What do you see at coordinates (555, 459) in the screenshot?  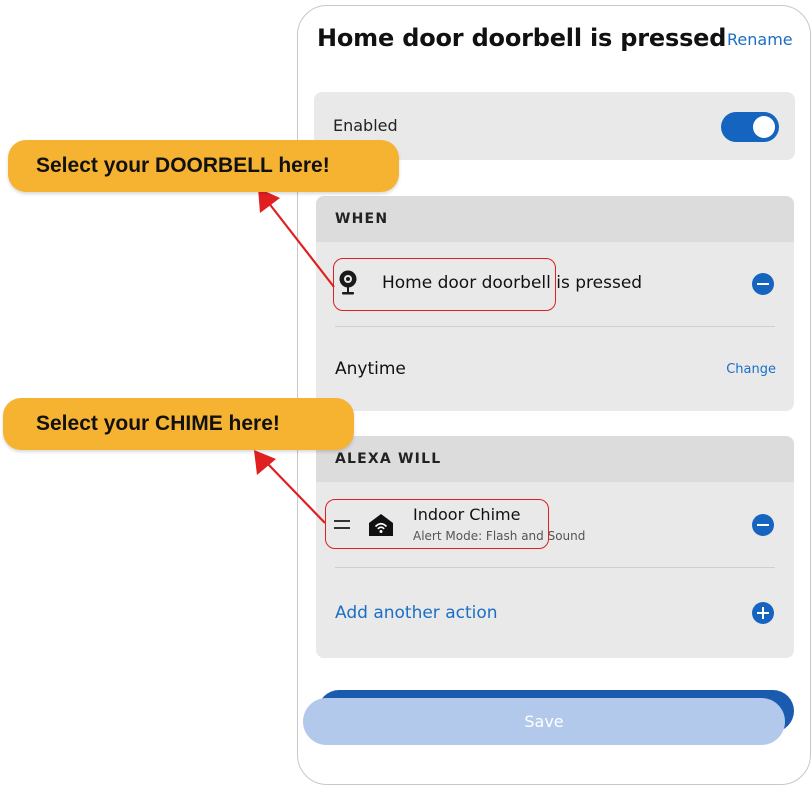 I see `alexa-will-heading: ALEXA WILL` at bounding box center [555, 459].